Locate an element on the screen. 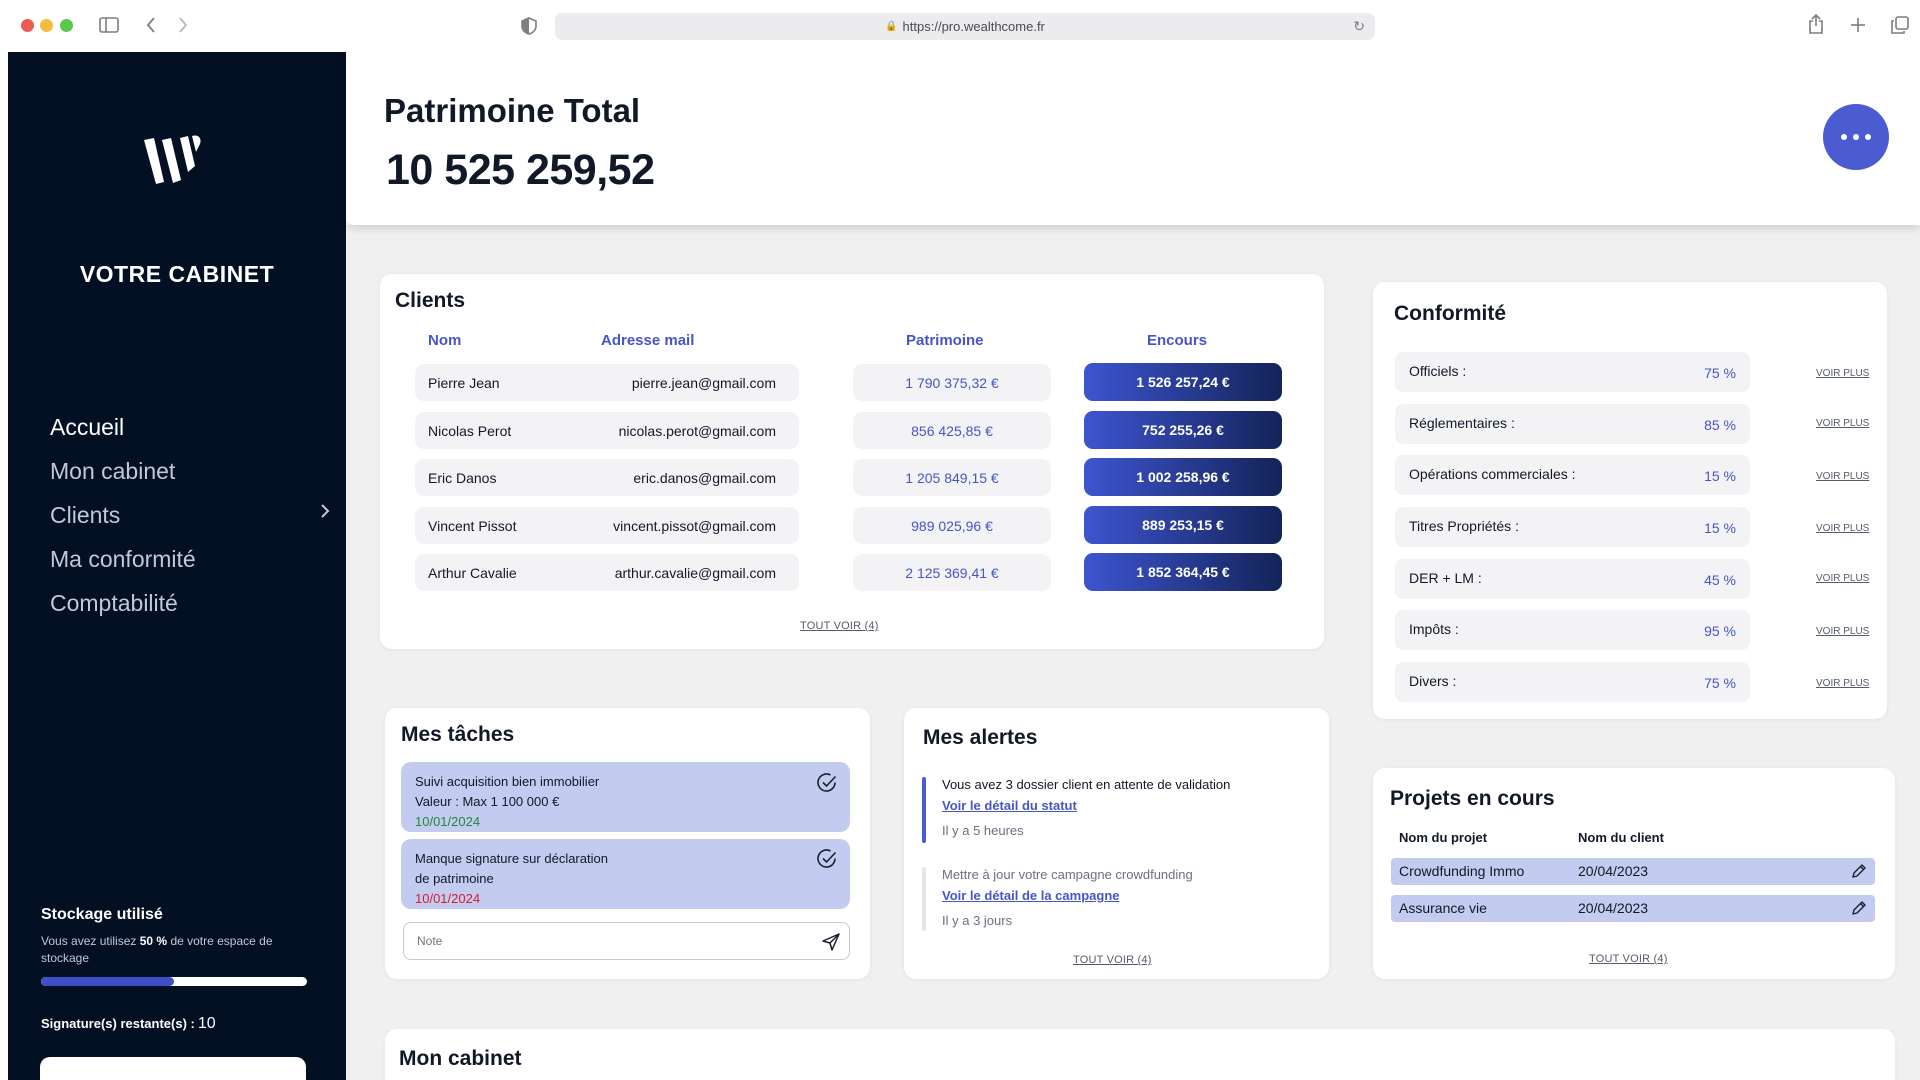 This screenshot has width=1920, height=1080. alerts-see-all-link: TOUT VOIR (4) is located at coordinates (1112, 960).